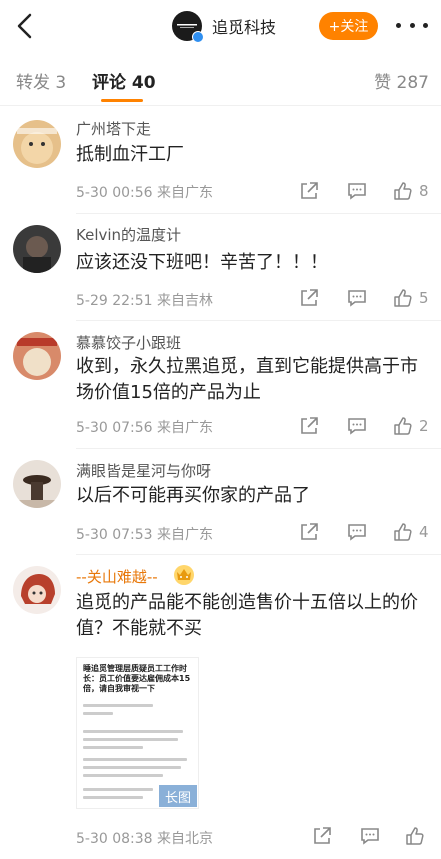  I want to click on comment-username: Kelvin的温度计, so click(128, 234).